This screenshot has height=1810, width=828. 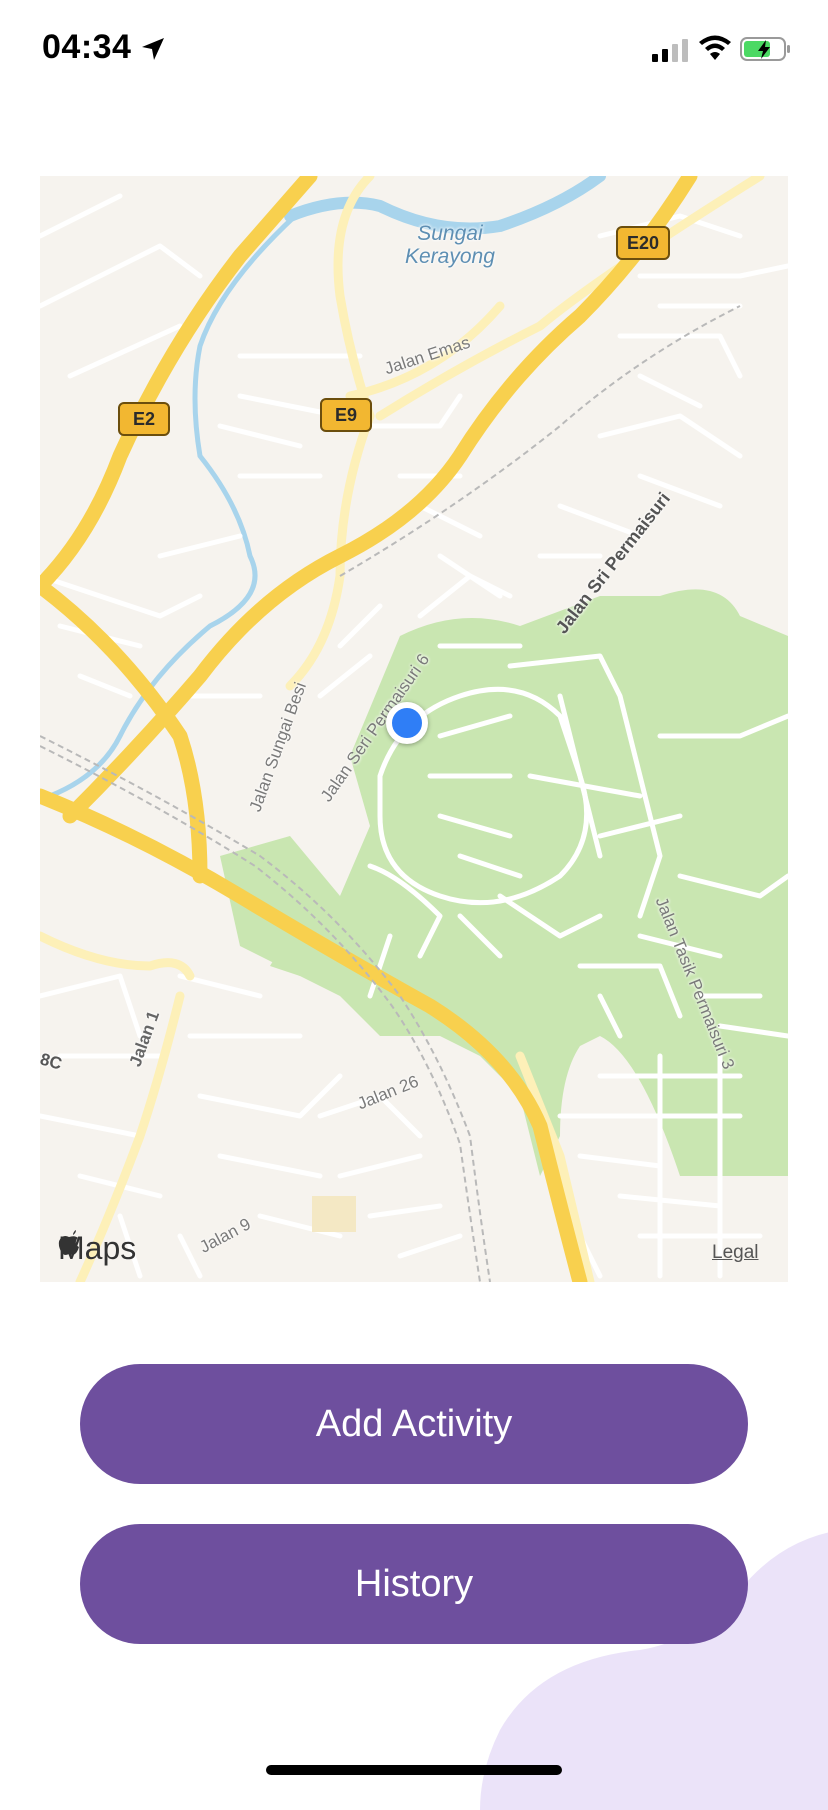 I want to click on highway-shield-e9: E9, so click(x=346, y=415).